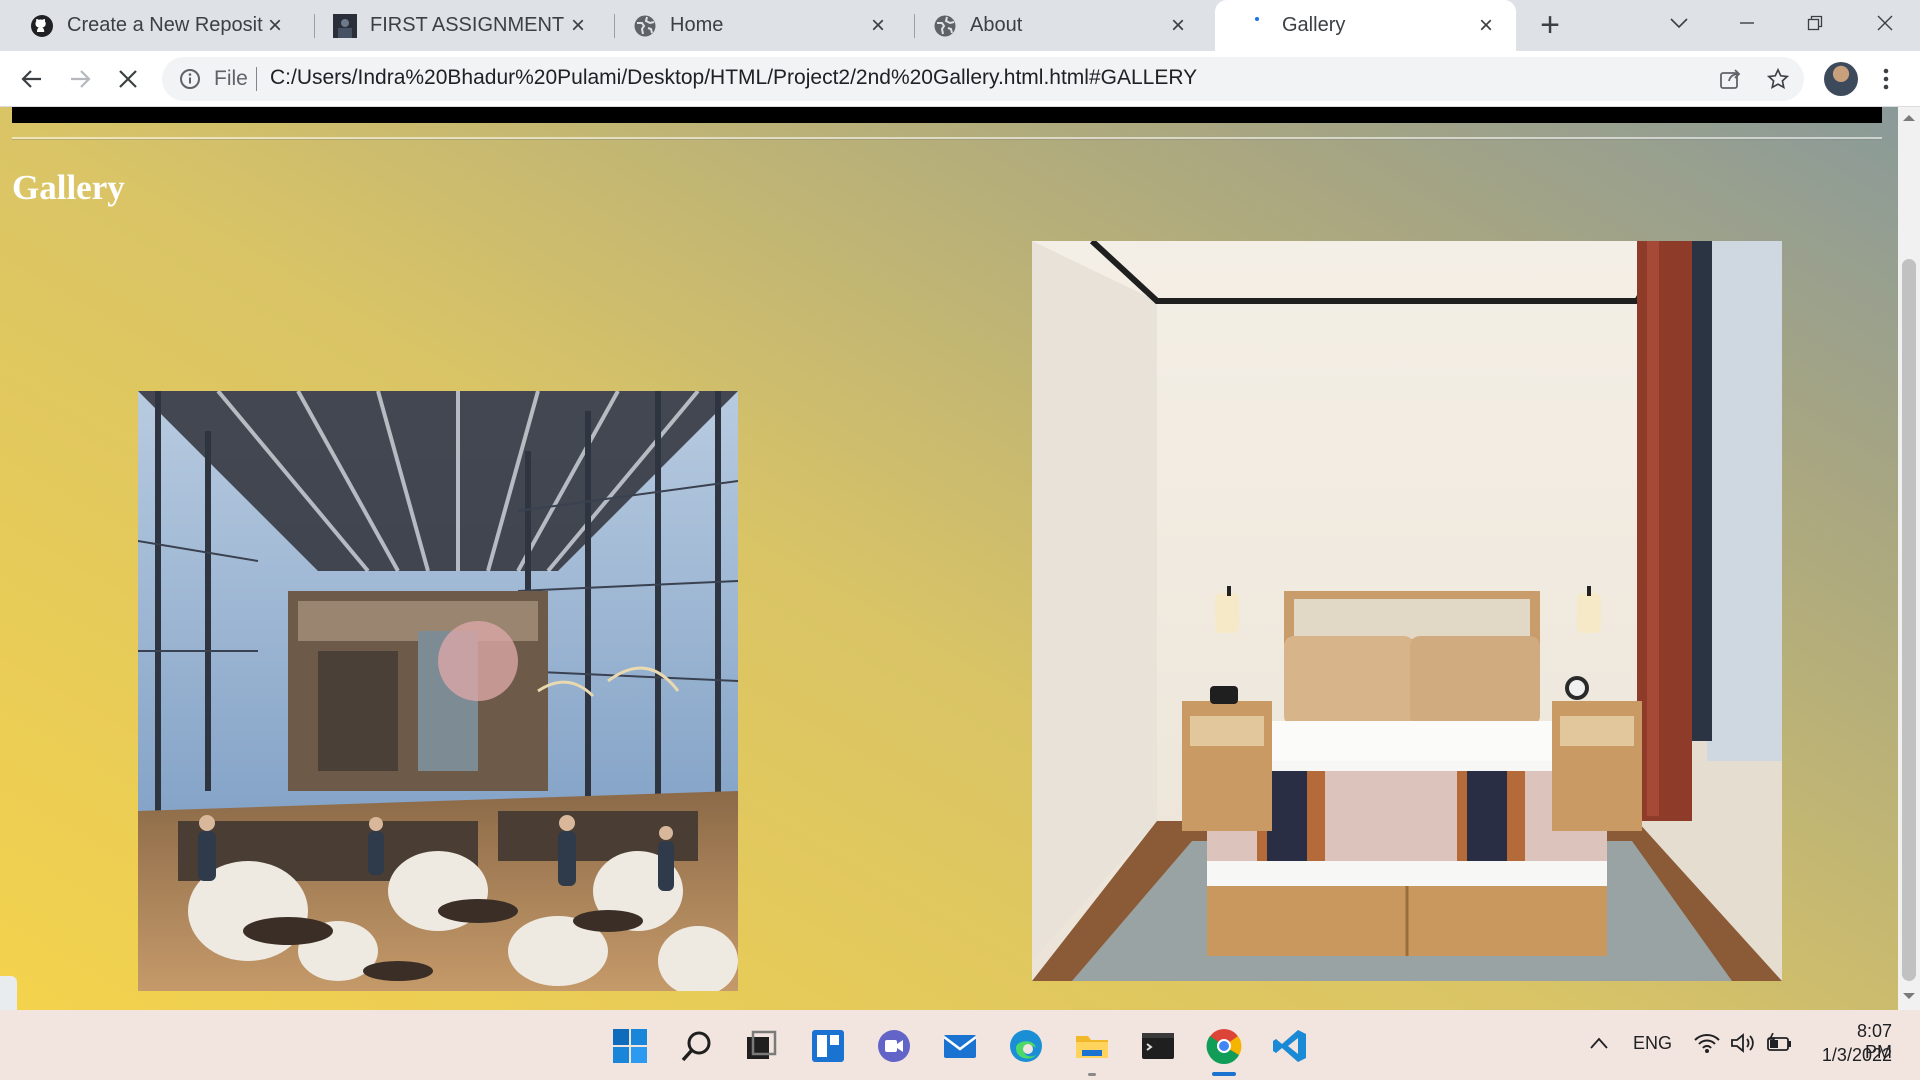 Image resolution: width=1920 pixels, height=1080 pixels. I want to click on share-button, so click(1730, 79).